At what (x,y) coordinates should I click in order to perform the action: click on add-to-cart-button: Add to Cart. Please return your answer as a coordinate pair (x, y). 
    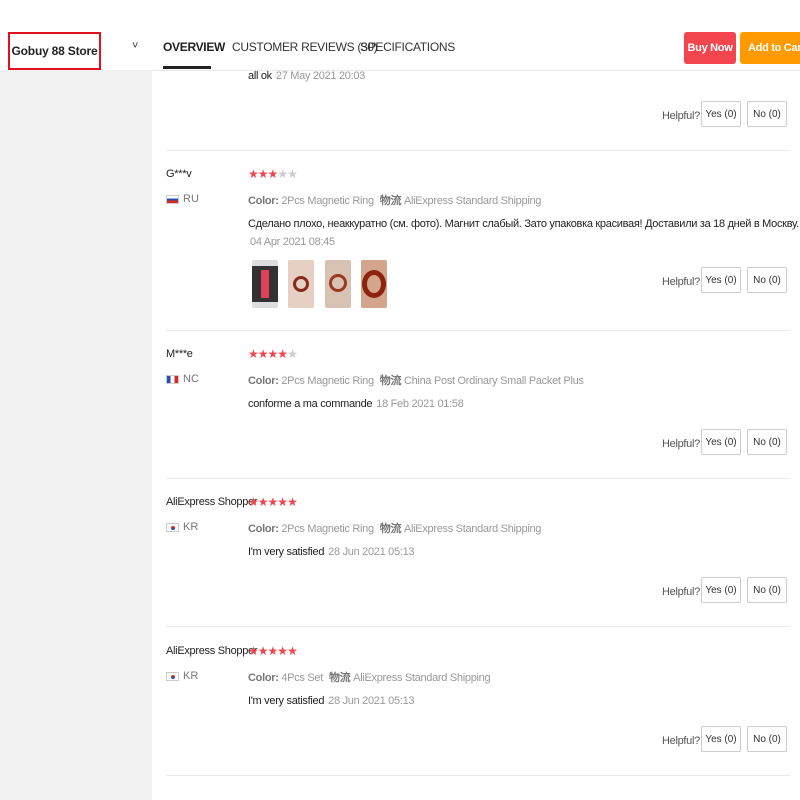
    Looking at the image, I should click on (770, 48).